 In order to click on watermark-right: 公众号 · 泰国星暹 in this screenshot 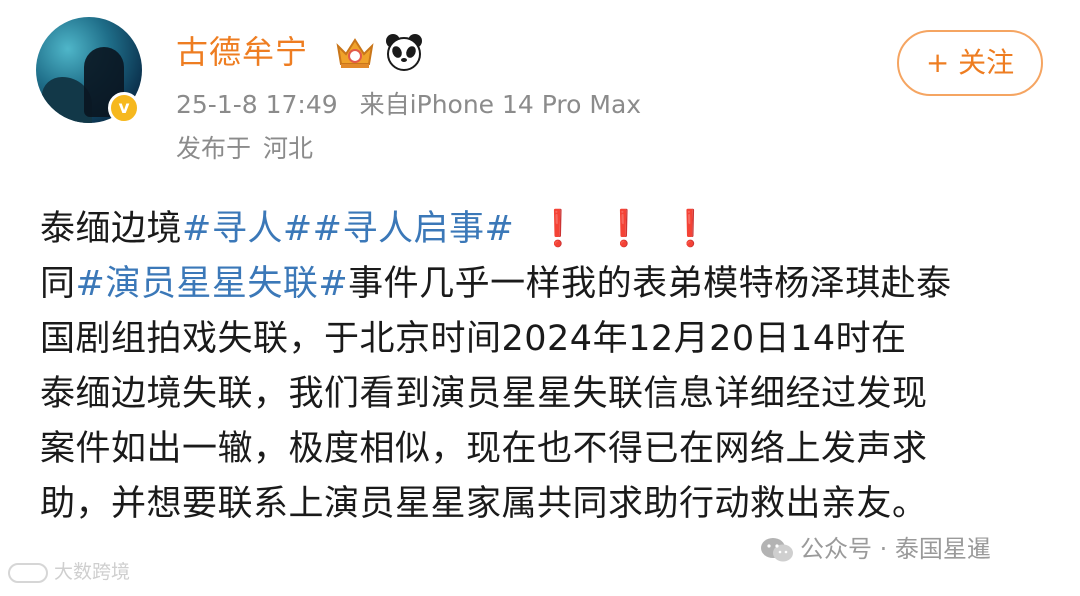, I will do `click(875, 549)`.